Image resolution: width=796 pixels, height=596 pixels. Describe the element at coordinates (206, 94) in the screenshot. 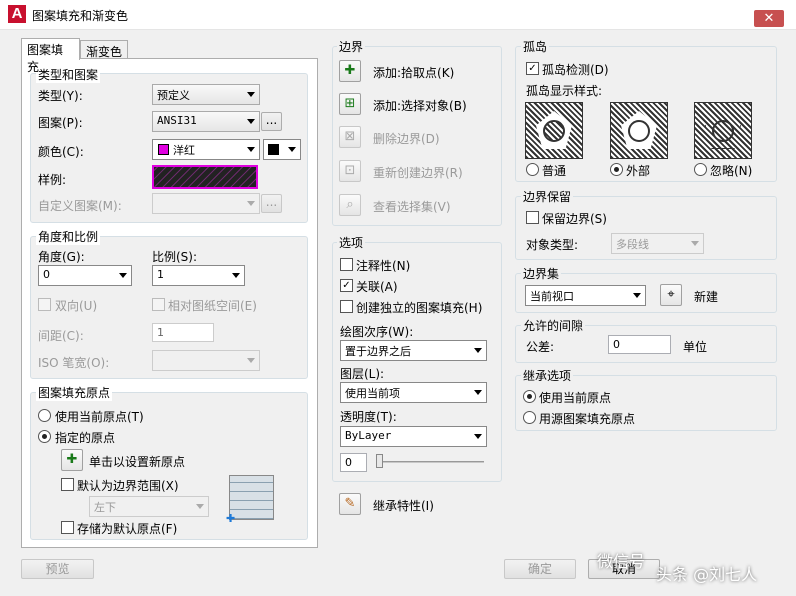

I see `type-dropdown: 预定义` at that location.